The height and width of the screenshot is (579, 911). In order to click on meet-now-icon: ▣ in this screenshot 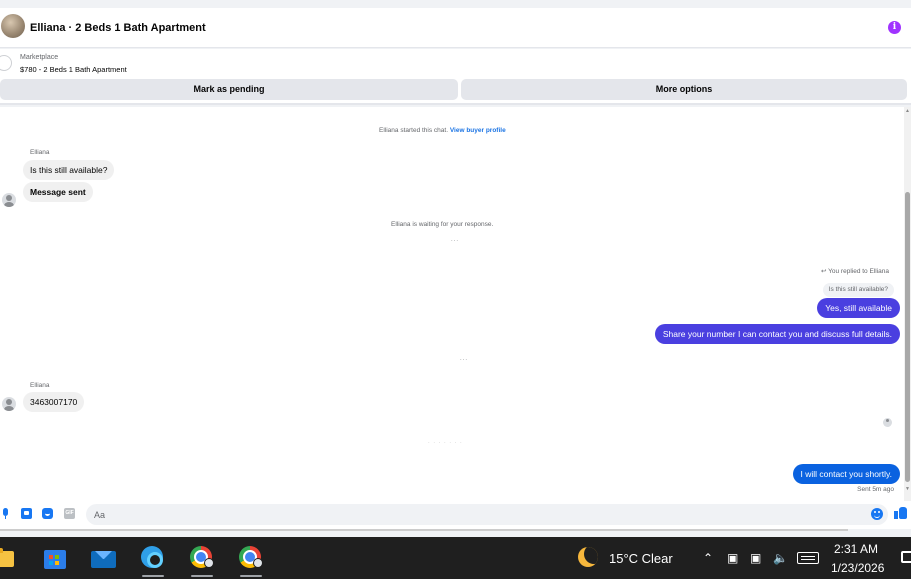, I will do `click(732, 558)`.